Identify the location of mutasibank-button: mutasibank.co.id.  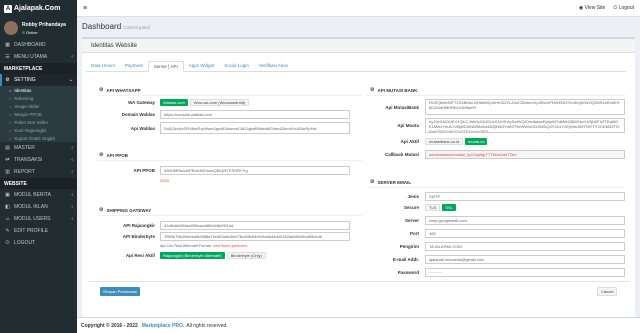
(444, 141).